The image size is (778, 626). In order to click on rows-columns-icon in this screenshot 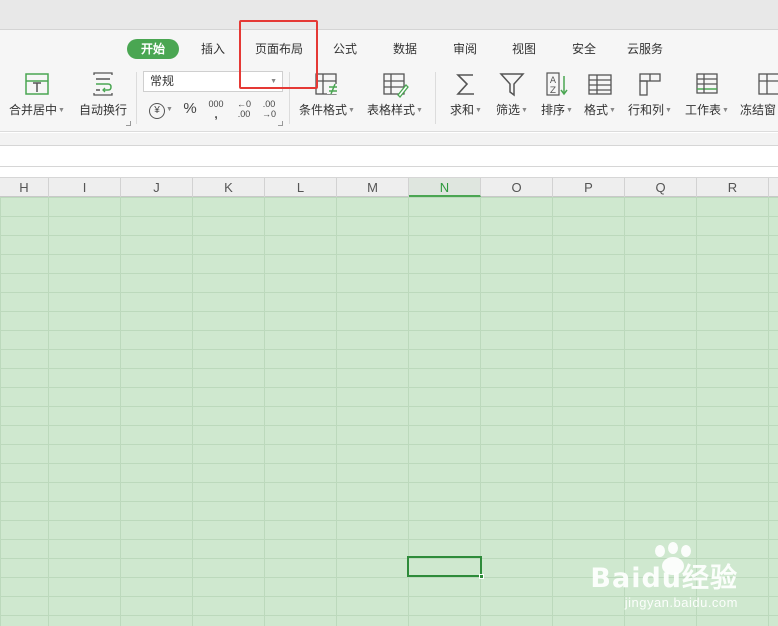, I will do `click(650, 84)`.